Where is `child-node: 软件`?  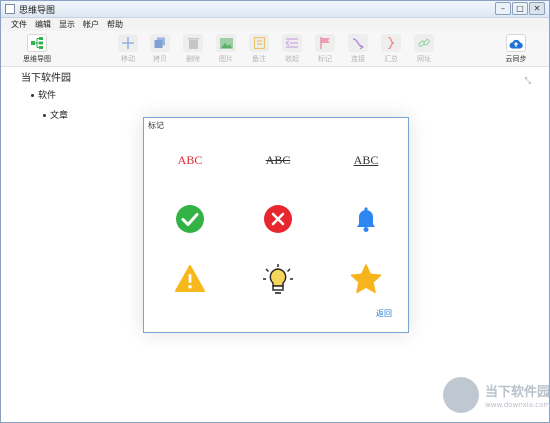 child-node: 软件 is located at coordinates (43, 94).